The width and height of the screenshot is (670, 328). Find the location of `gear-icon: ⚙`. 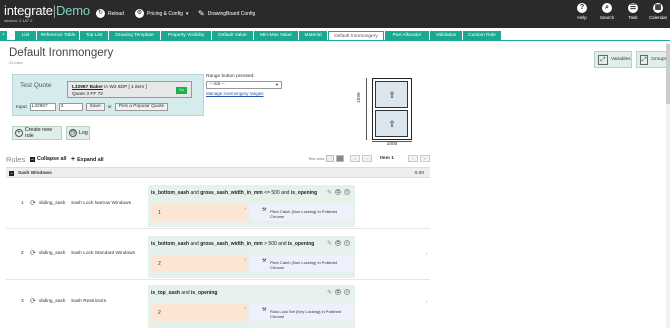

gear-icon: ⚙ is located at coordinates (139, 13).